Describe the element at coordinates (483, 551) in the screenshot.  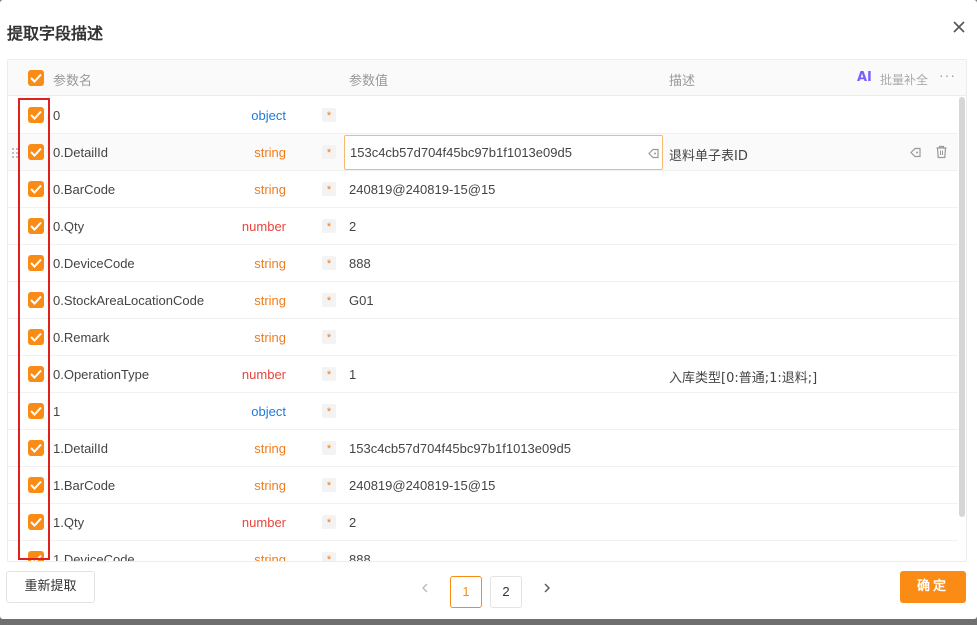
I see `table-row: 1.DeviceCode string * 888` at that location.